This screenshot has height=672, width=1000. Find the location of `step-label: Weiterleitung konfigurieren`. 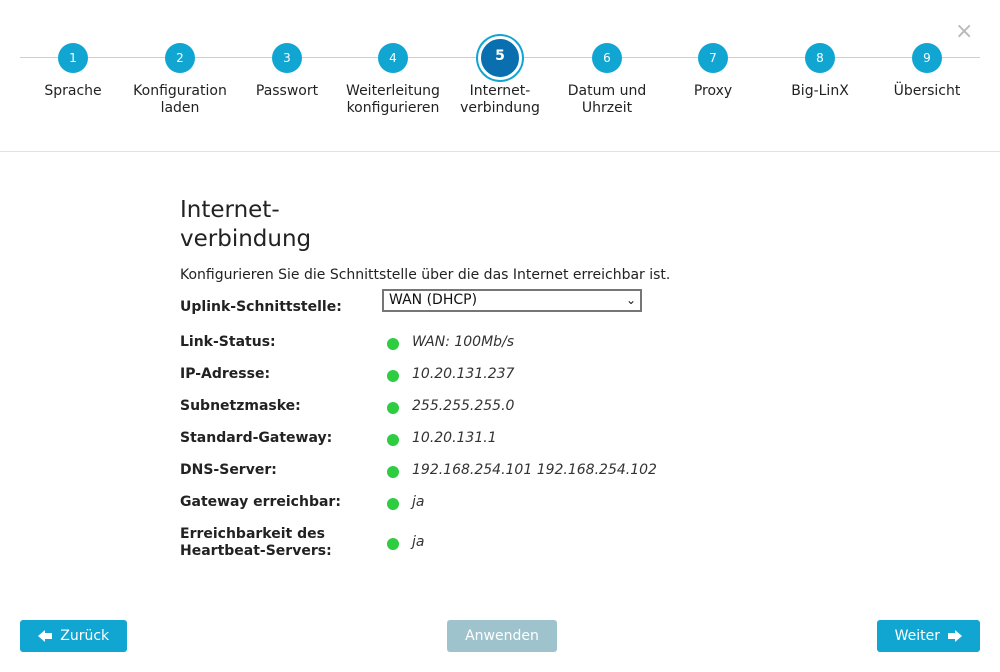

step-label: Weiterleitung konfigurieren is located at coordinates (393, 99).